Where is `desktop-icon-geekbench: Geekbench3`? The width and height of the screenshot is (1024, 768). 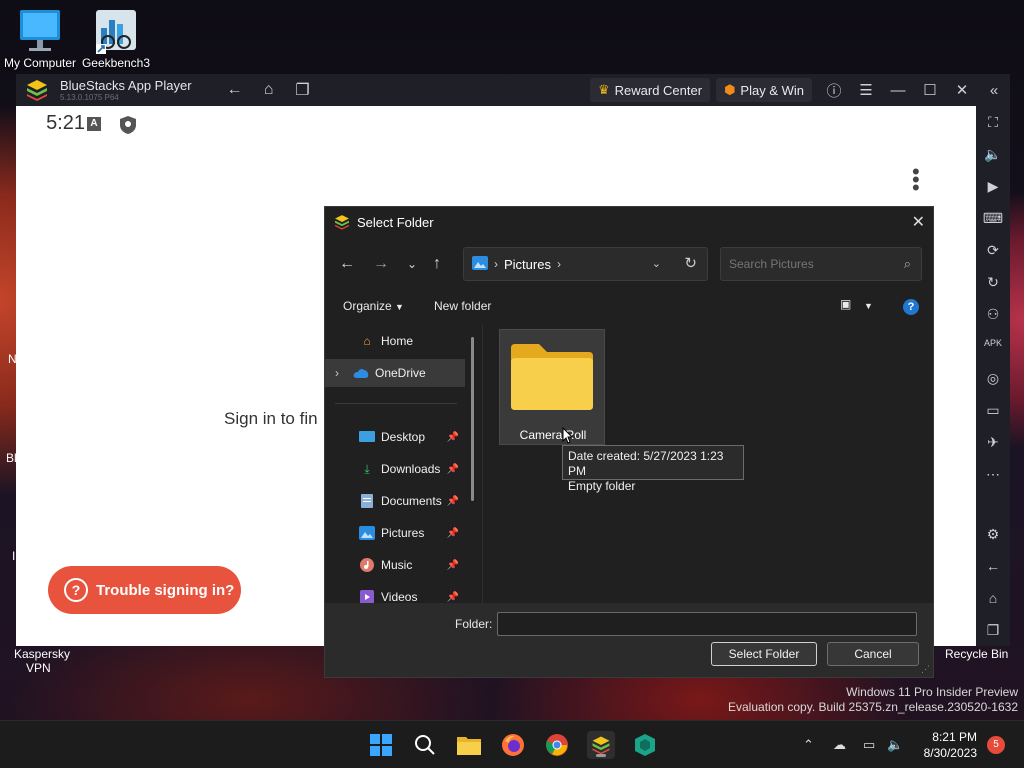
desktop-icon-geekbench: Geekbench3 is located at coordinates (116, 39).